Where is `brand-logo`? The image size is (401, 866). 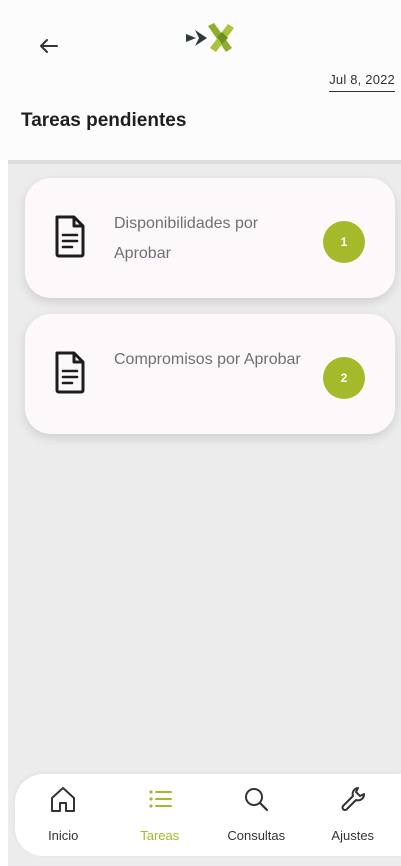
brand-logo is located at coordinates (210, 37).